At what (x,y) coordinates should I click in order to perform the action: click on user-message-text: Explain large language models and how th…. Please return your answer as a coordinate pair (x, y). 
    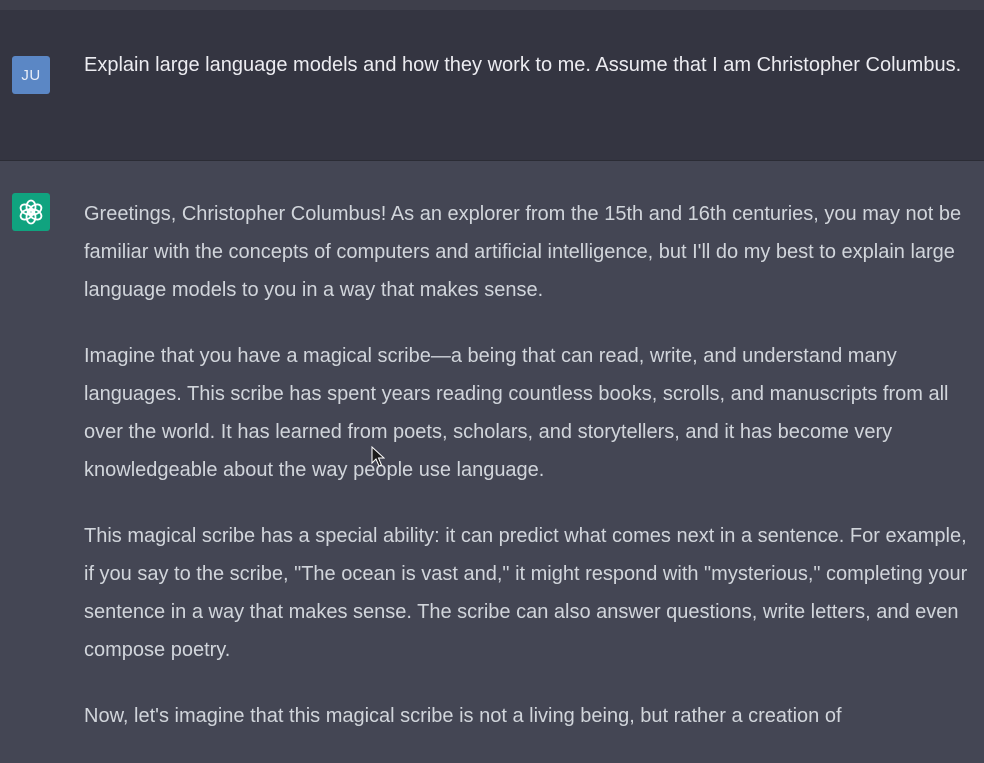
    Looking at the image, I should click on (523, 65).